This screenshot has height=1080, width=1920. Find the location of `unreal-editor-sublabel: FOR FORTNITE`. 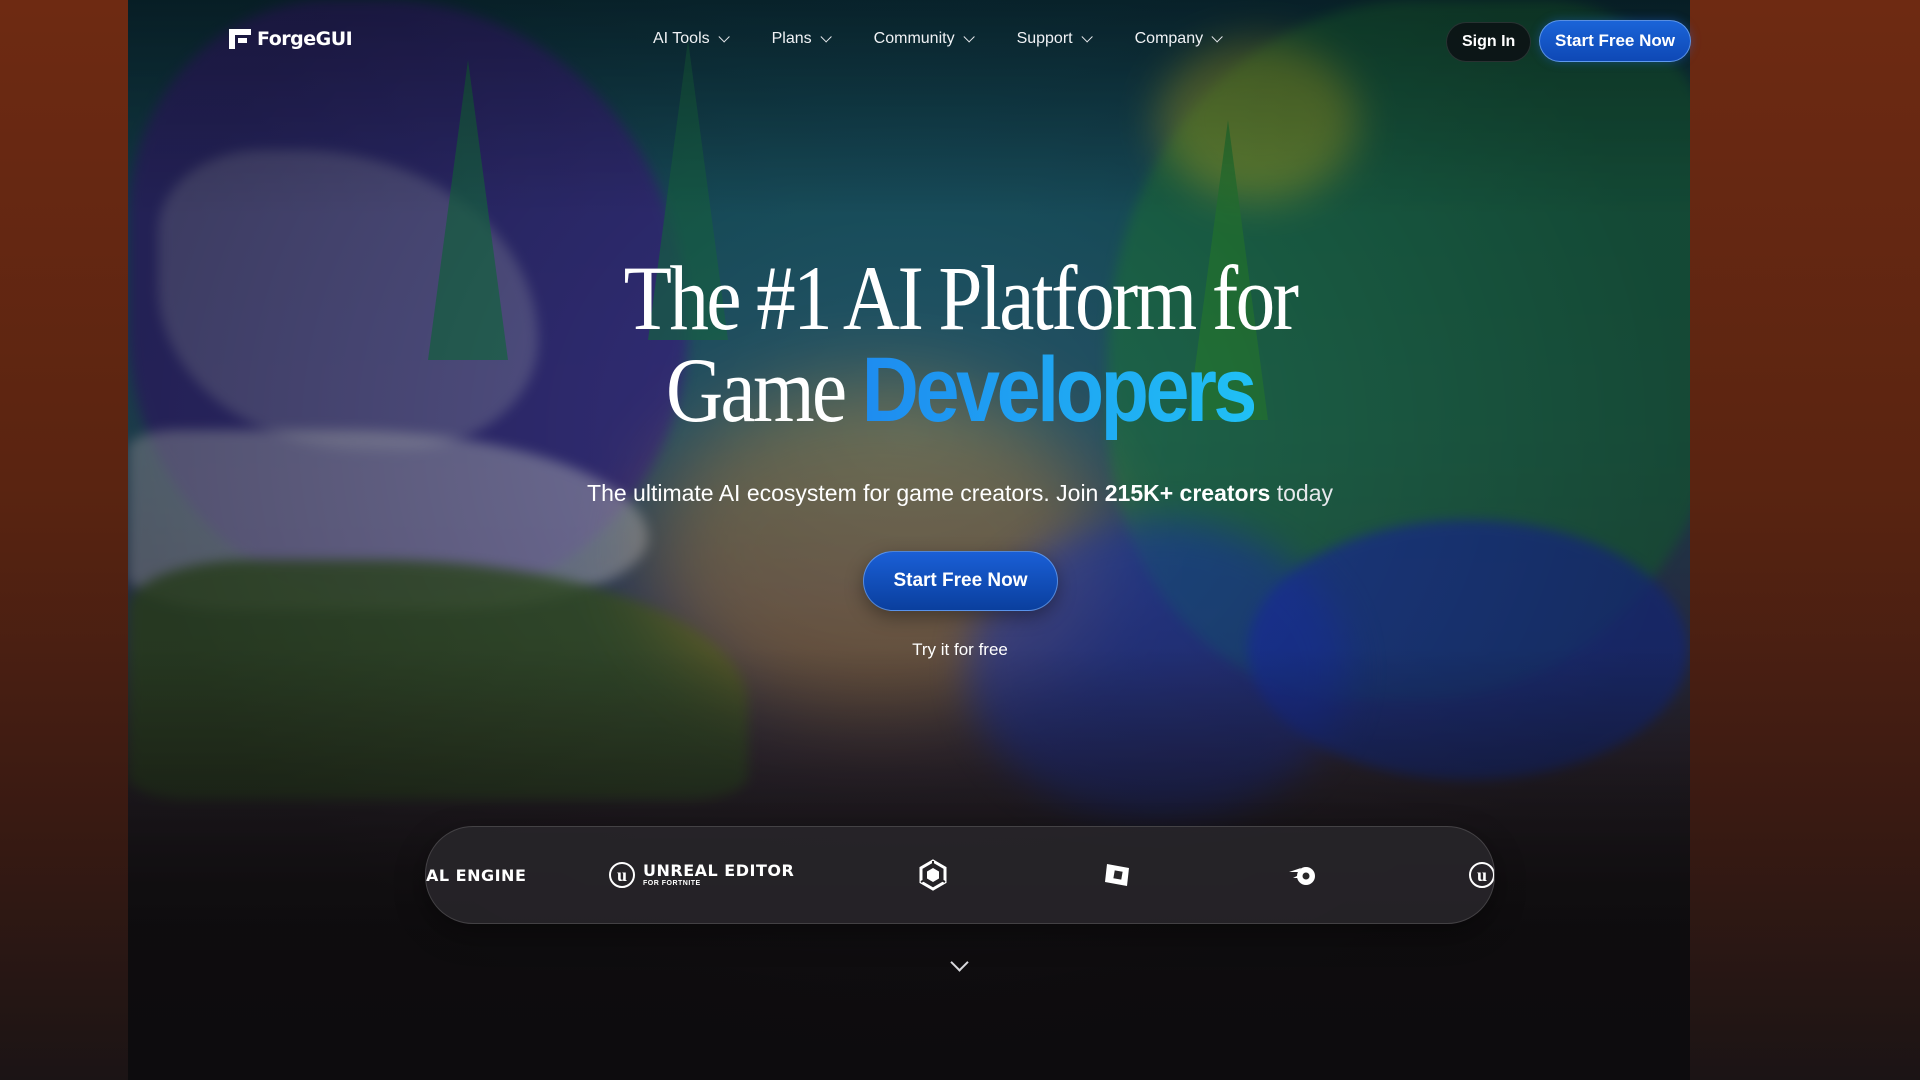

unreal-editor-sublabel: FOR FORTNITE is located at coordinates (672, 883).